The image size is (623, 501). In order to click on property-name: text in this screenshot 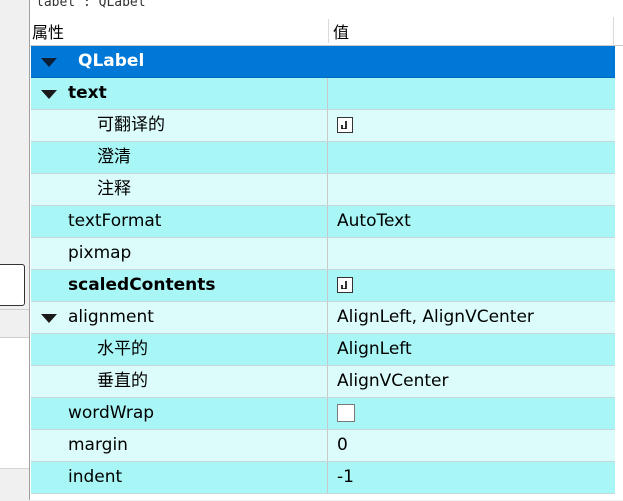, I will do `click(87, 93)`.